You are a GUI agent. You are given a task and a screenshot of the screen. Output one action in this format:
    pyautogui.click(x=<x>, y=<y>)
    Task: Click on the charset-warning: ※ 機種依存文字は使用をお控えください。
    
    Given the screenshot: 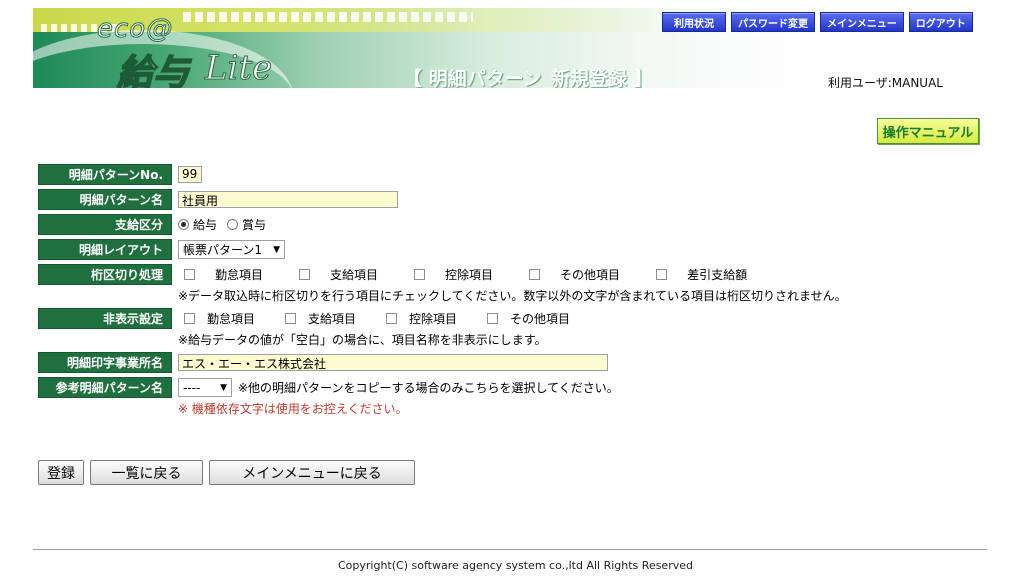 What is the action you would take?
    pyautogui.click(x=293, y=409)
    